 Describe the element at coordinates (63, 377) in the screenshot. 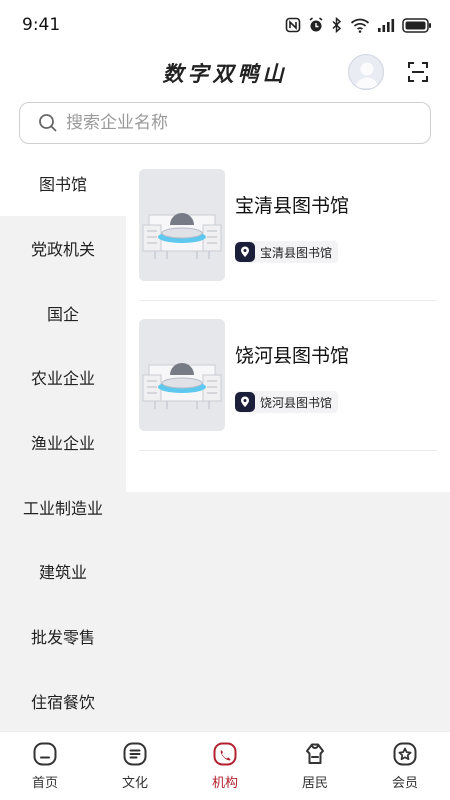

I see `sidebar-item-agriculture: 农业企业` at that location.